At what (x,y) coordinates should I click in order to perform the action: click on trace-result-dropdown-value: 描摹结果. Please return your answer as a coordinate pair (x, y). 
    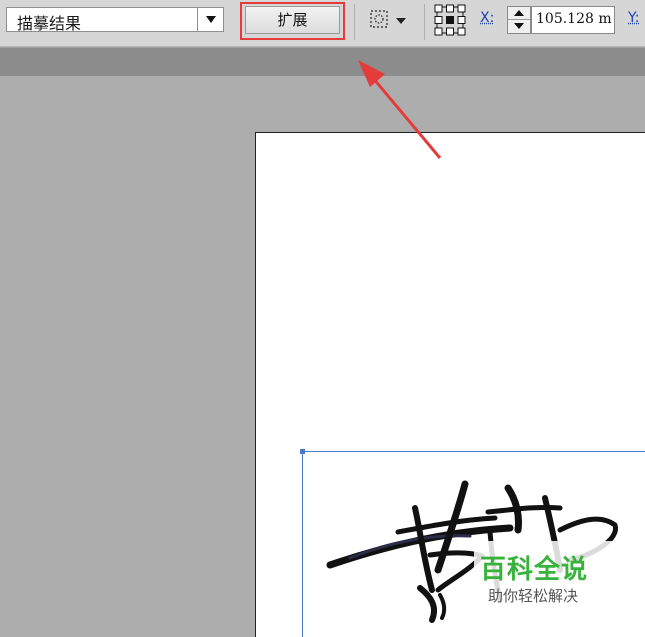
    Looking at the image, I should click on (49, 23).